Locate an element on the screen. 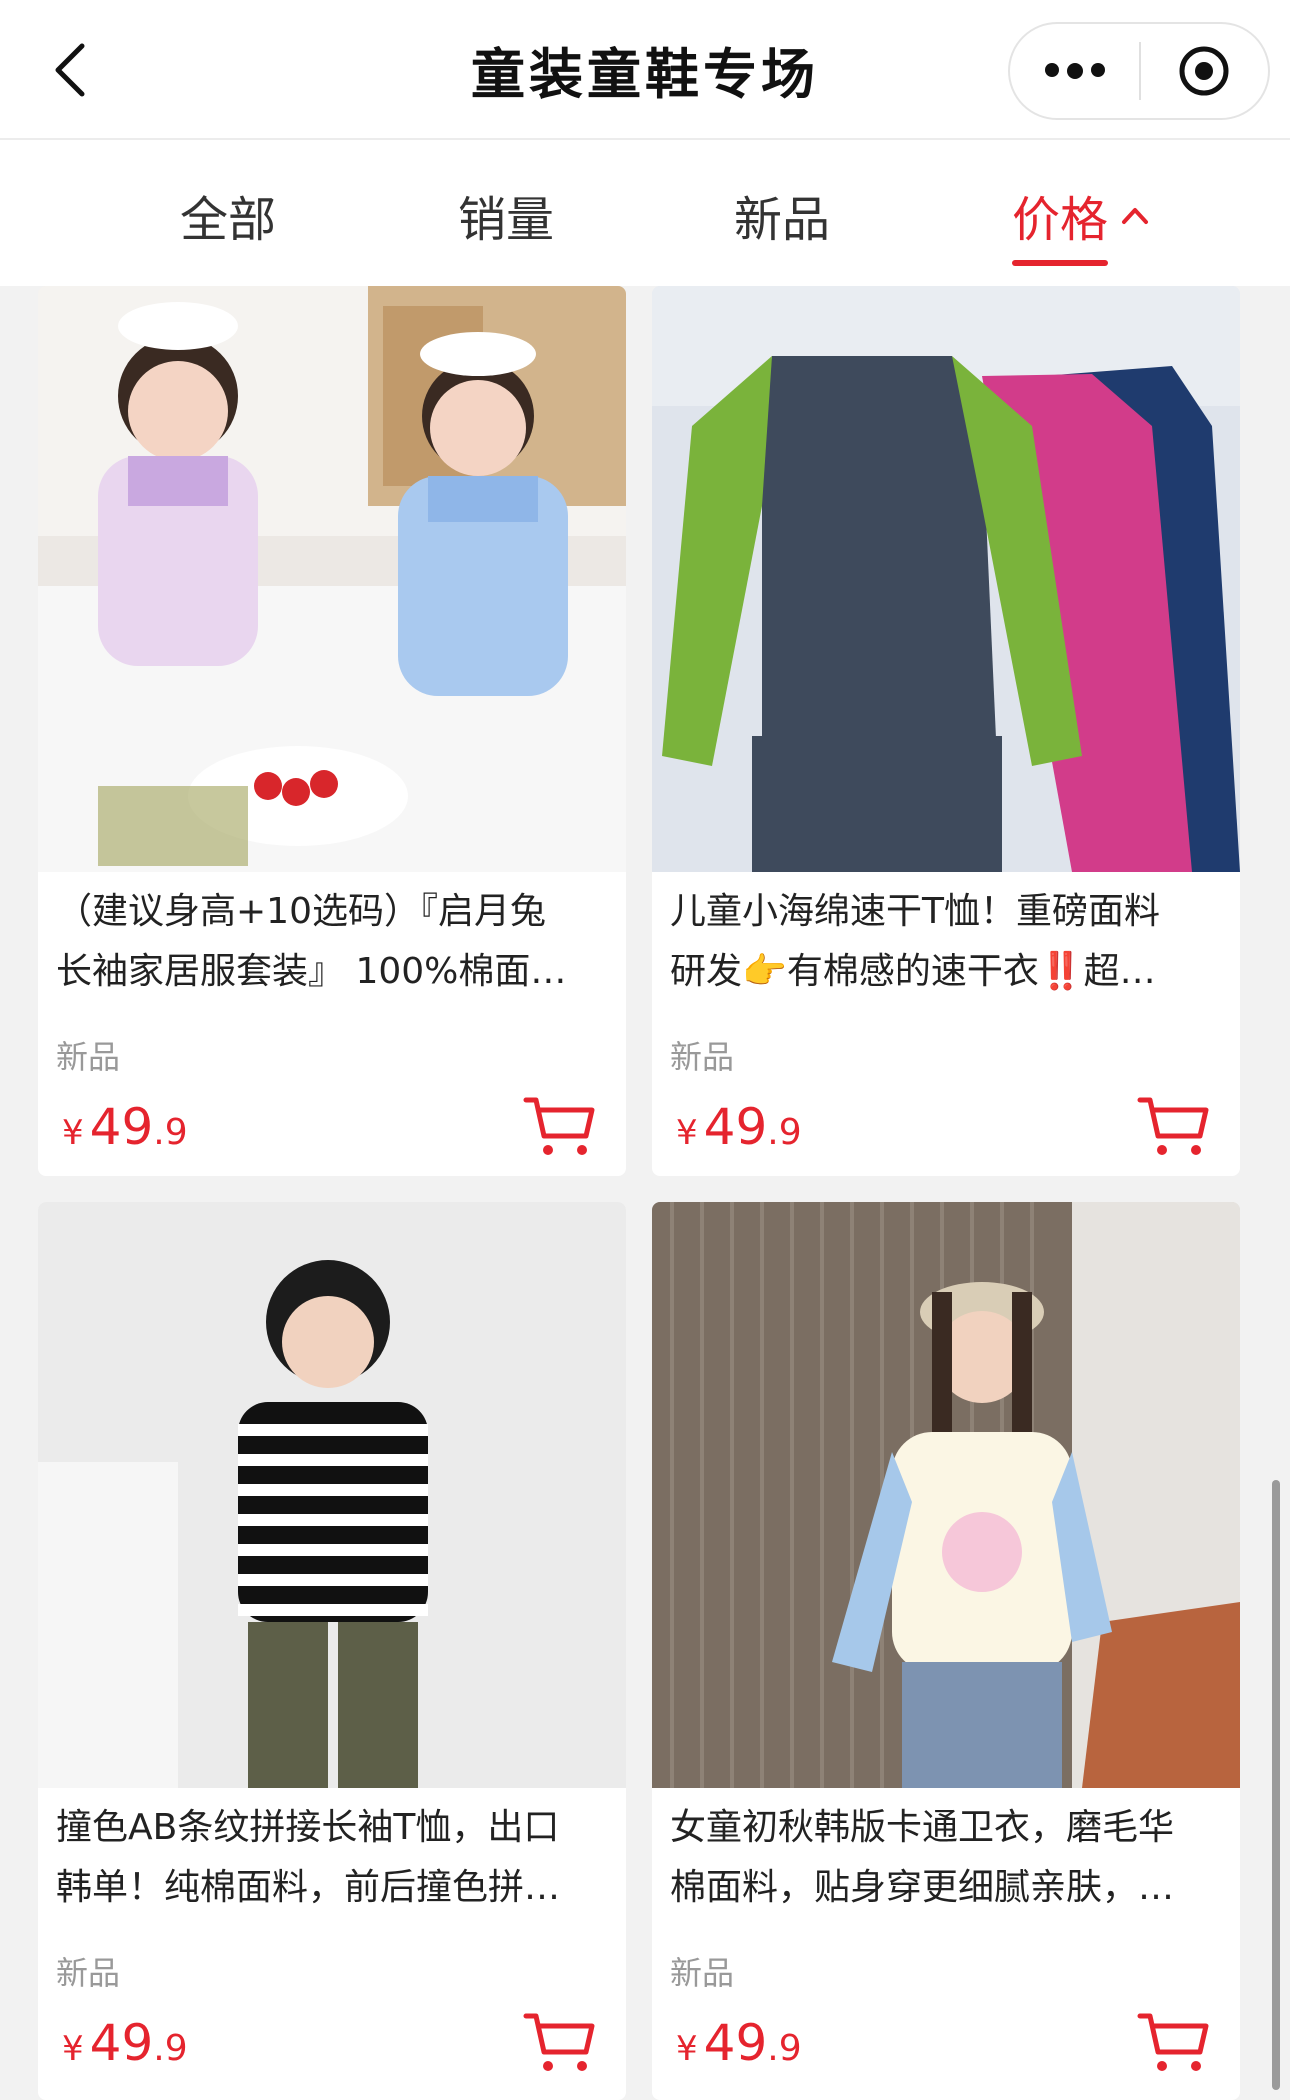  scrollbar is located at coordinates (1276, 1785).